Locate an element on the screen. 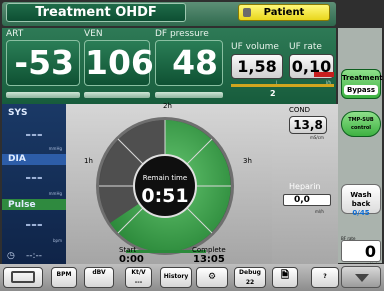 The height and width of the screenshot is (291, 384). ven-box: 106 is located at coordinates (119, 63).